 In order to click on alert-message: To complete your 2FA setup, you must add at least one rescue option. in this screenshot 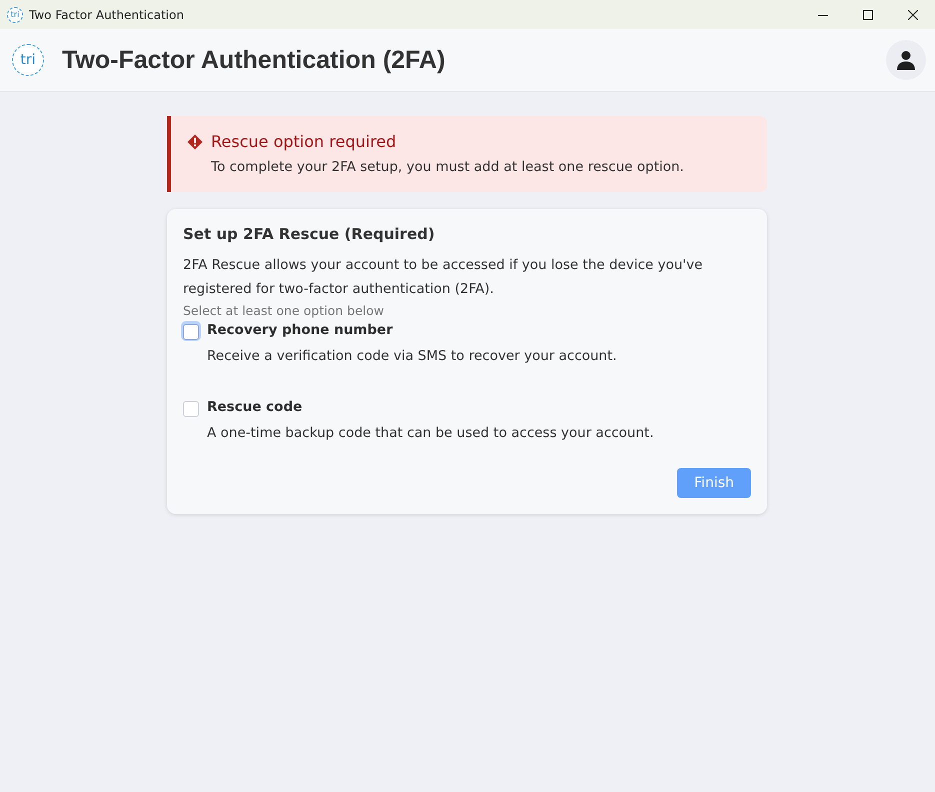, I will do `click(448, 167)`.